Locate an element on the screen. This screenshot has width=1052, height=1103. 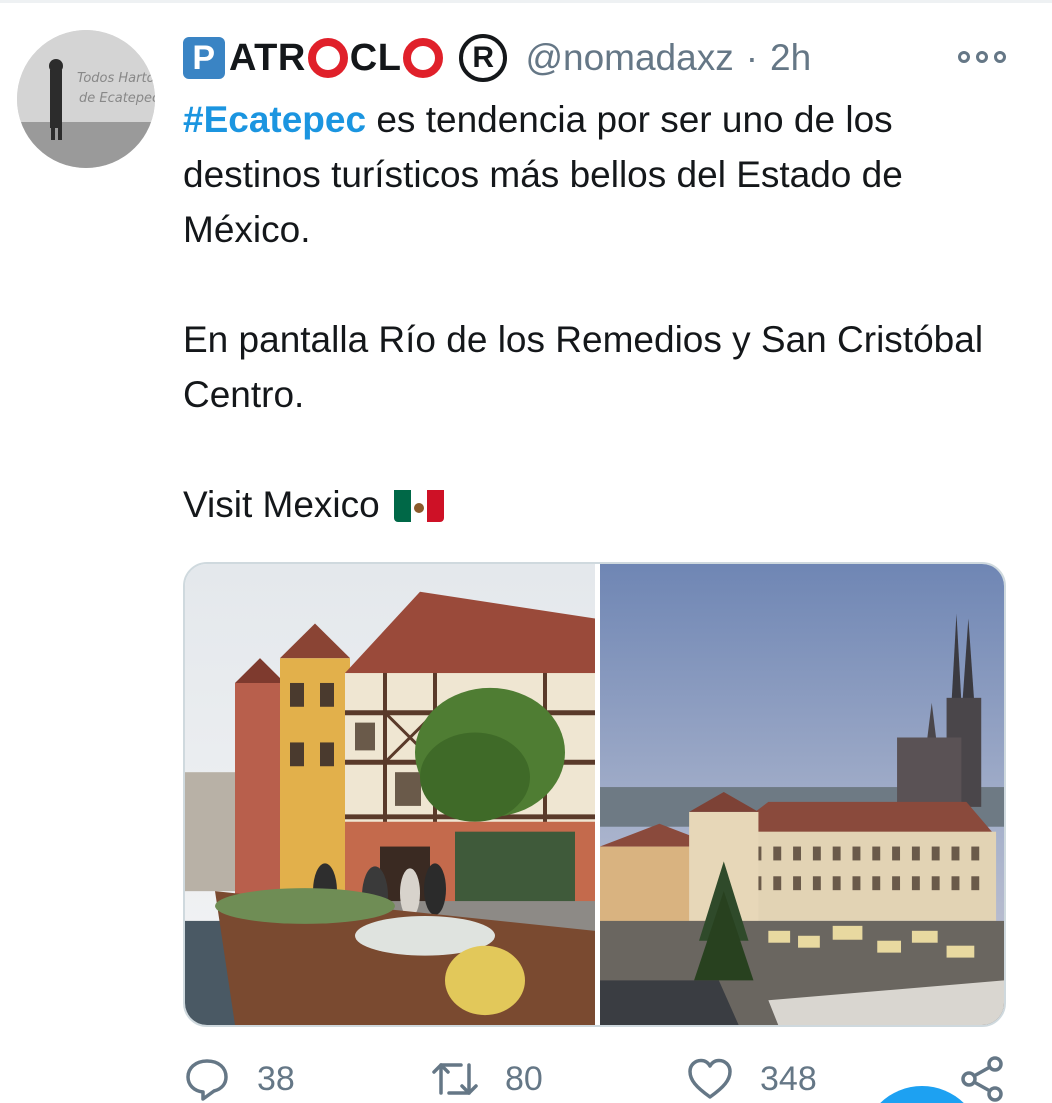
share-button is located at coordinates (982, 1079).